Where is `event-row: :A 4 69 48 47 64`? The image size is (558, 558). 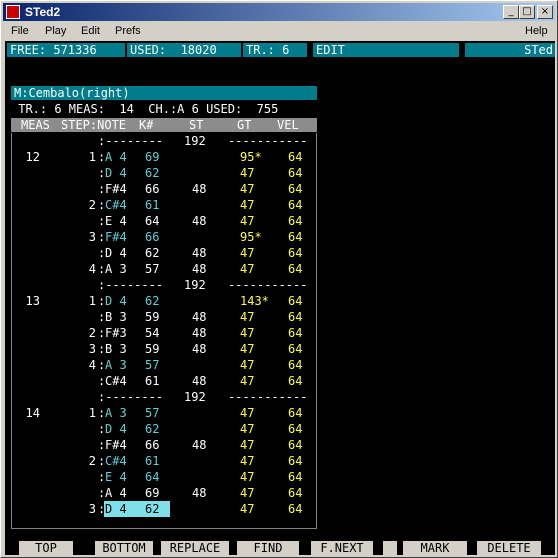 event-row: :A 4 69 48 47 64 is located at coordinates (165, 493).